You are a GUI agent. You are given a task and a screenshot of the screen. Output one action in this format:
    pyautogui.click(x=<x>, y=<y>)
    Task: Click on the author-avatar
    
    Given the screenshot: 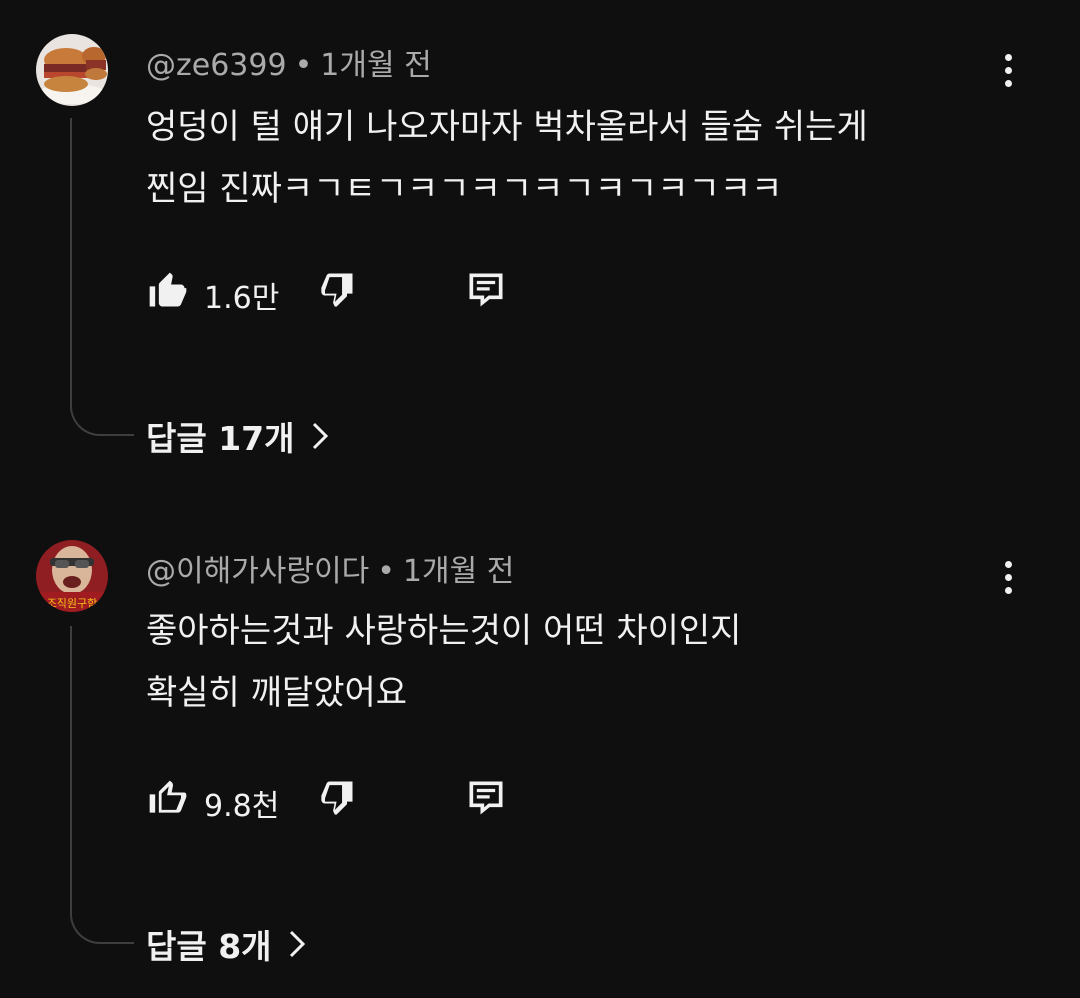 What is the action you would take?
    pyautogui.click(x=72, y=70)
    